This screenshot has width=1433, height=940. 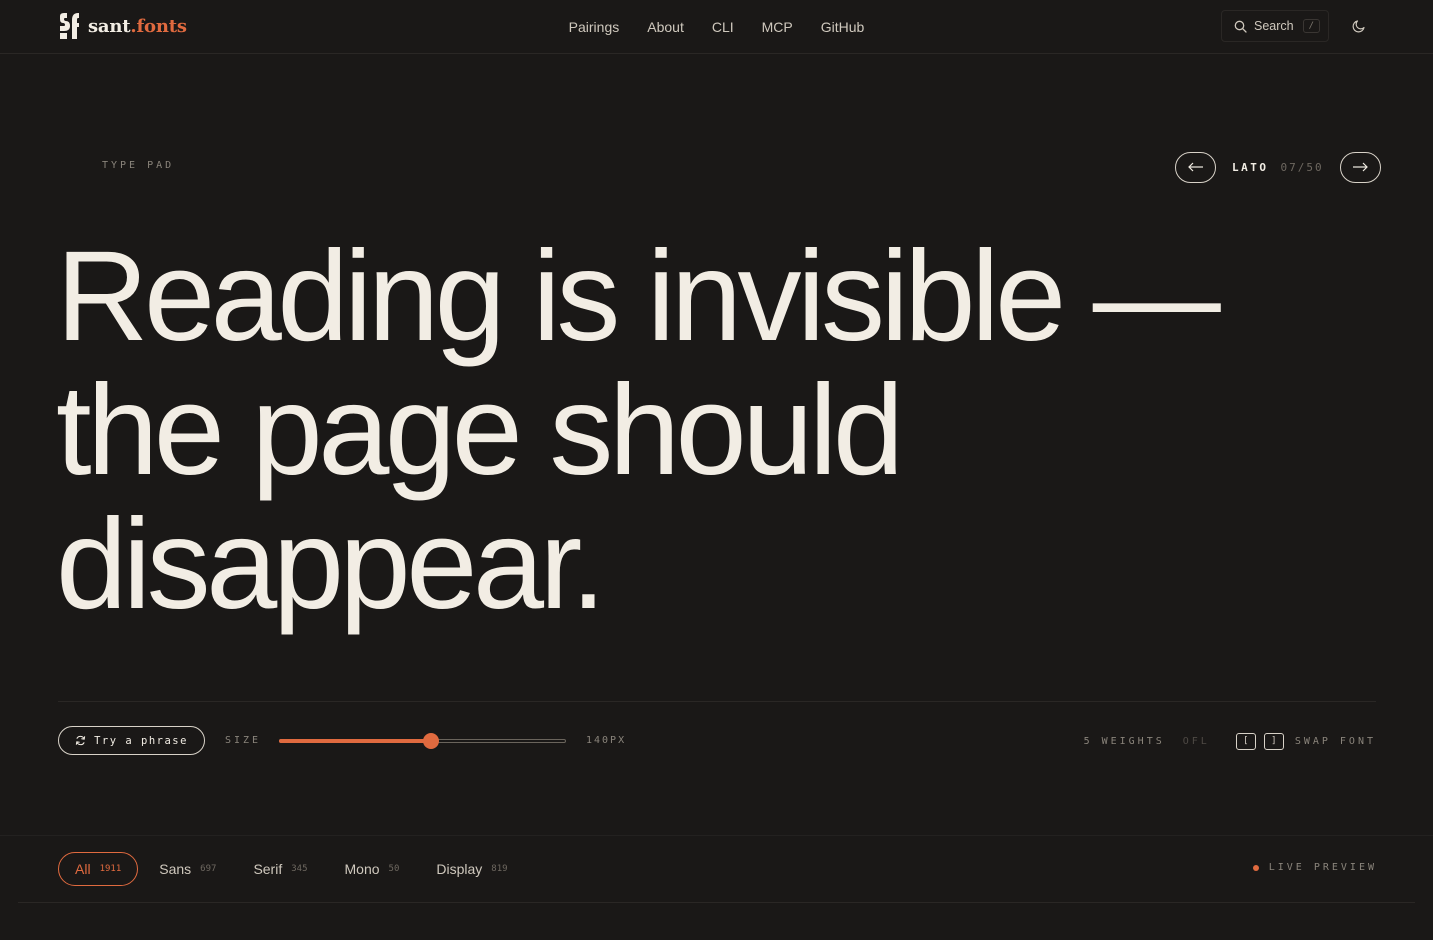 What do you see at coordinates (843, 27) in the screenshot?
I see `nav-item-github: GitHub` at bounding box center [843, 27].